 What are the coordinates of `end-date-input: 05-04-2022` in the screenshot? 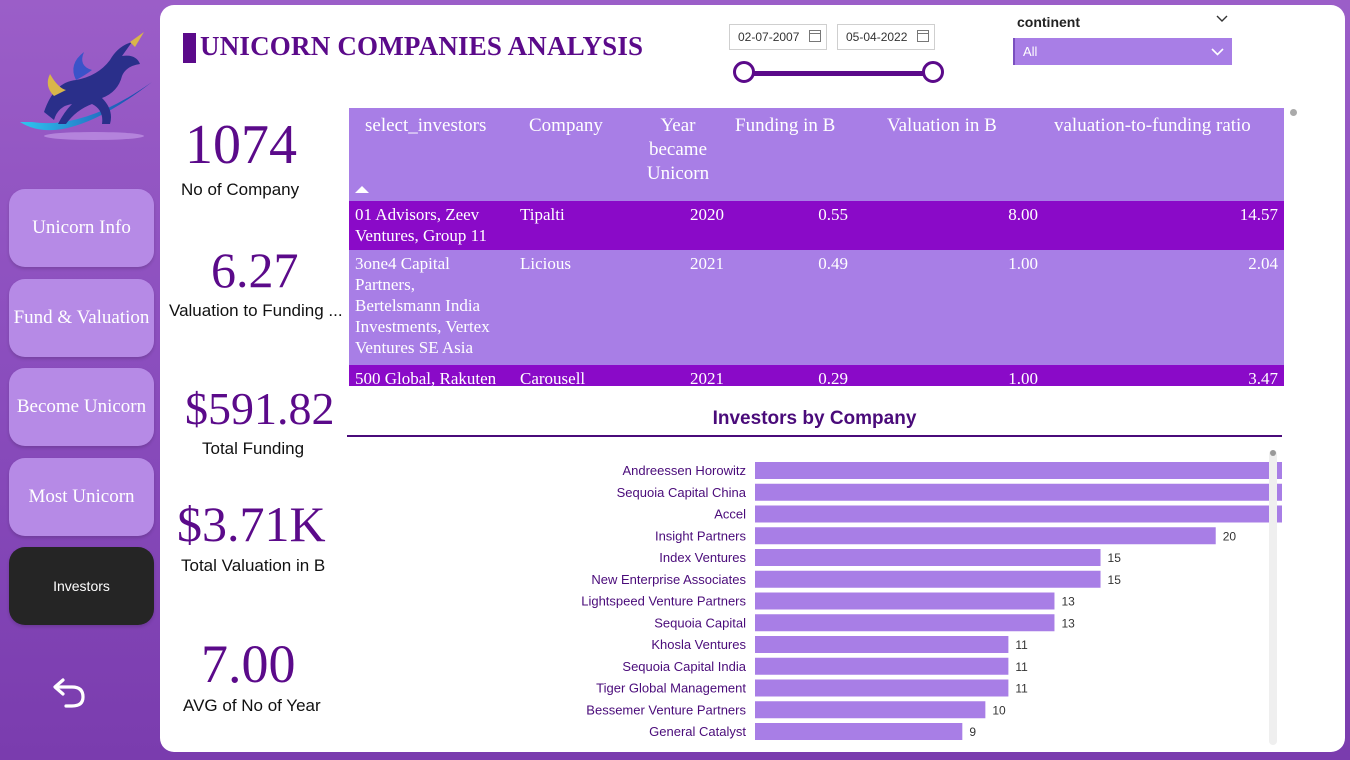 It's located at (886, 37).